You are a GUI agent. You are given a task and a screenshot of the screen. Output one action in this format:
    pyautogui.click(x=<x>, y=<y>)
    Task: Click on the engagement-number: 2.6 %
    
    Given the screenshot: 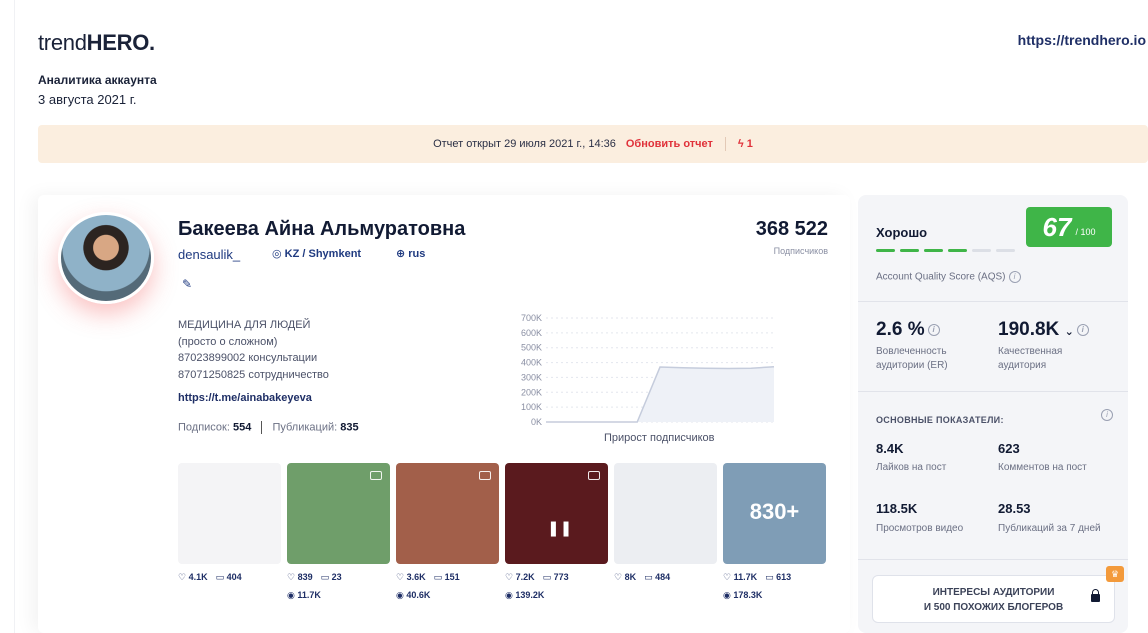 What is the action you would take?
    pyautogui.click(x=900, y=329)
    